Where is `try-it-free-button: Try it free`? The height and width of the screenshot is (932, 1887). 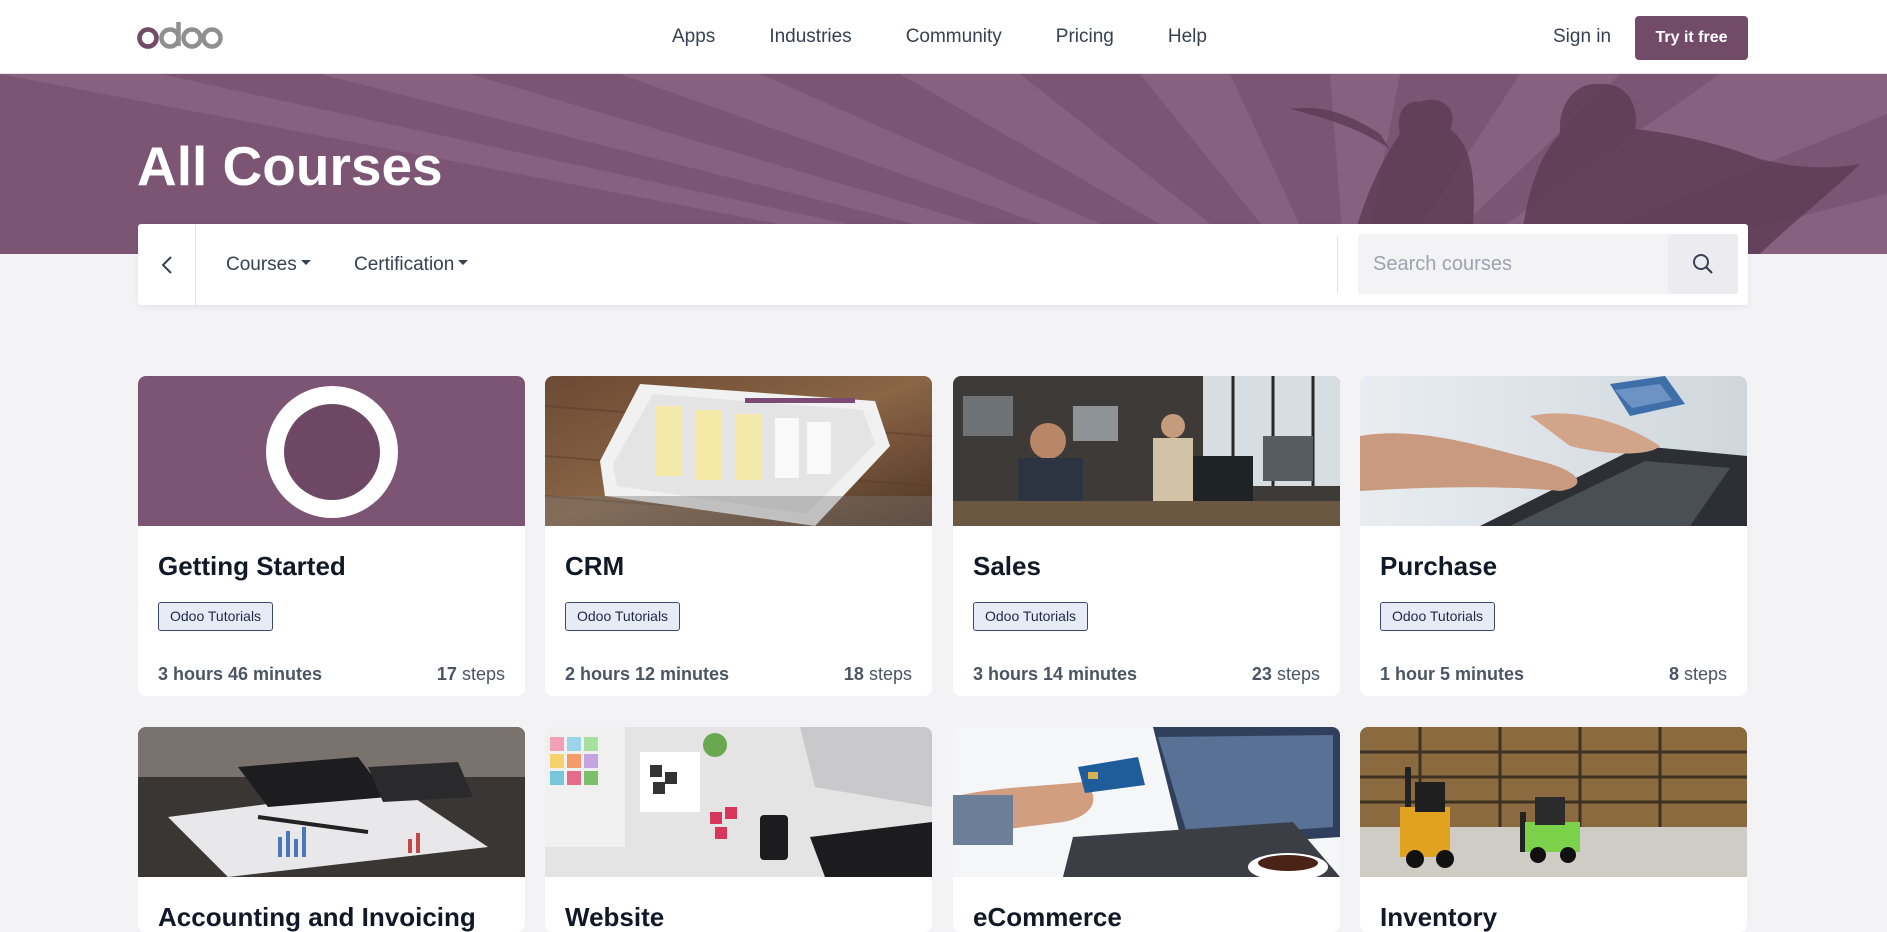
try-it-free-button: Try it free is located at coordinates (1691, 38).